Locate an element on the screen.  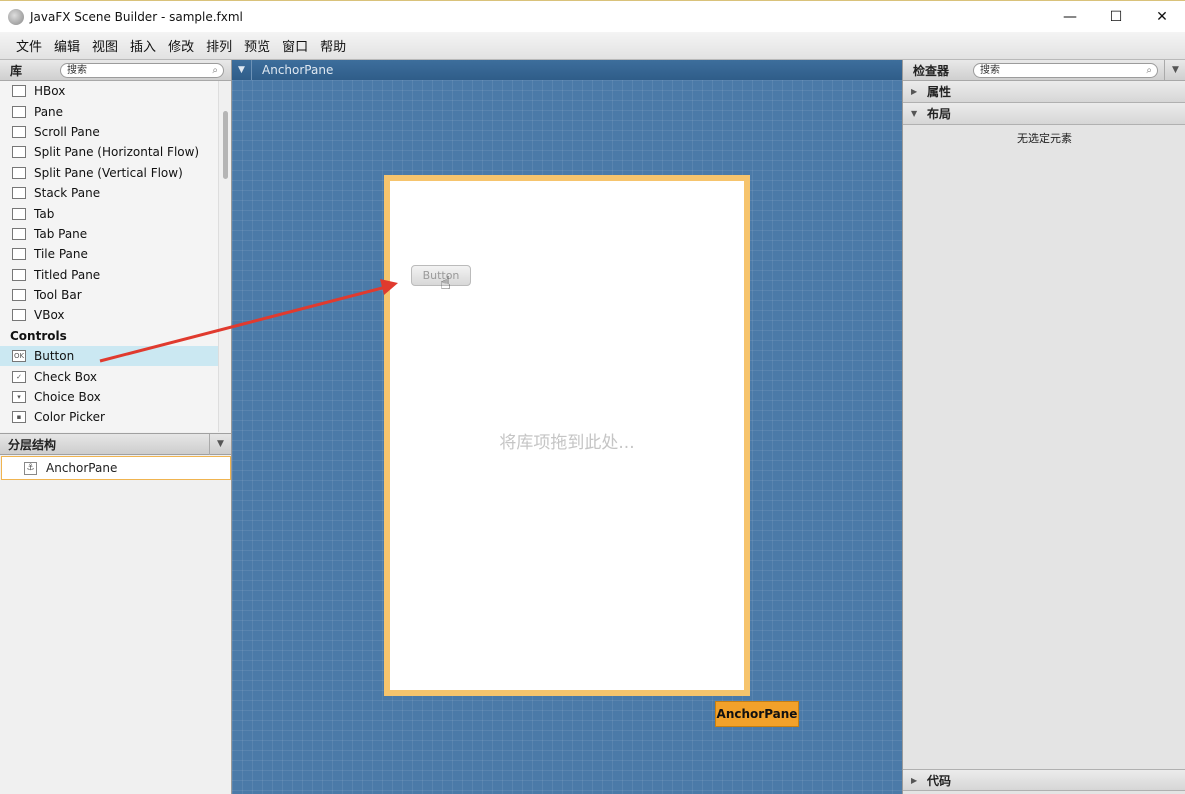
hierarchy-item-label: AnchorPane is located at coordinates (82, 468).